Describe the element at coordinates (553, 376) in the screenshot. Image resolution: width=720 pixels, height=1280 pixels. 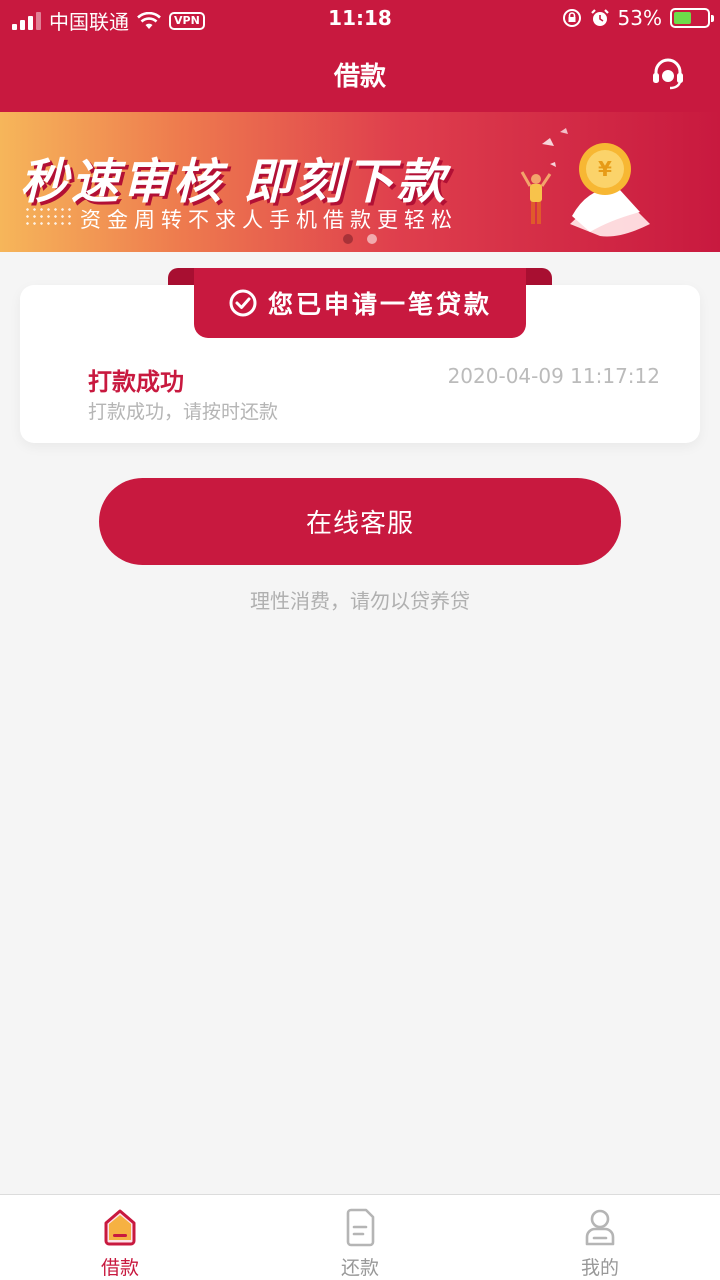
I see `loan-timestamp: 2020-04-09 11:17:12` at that location.